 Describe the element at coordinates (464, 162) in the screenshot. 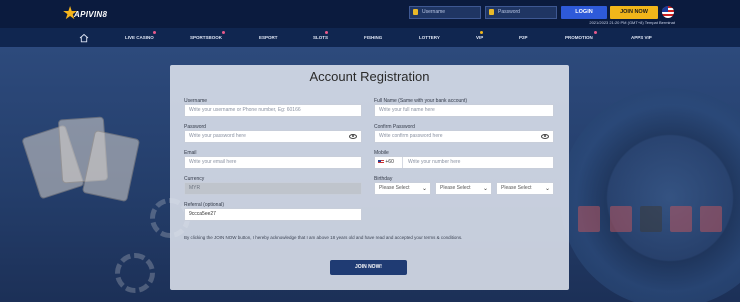

I see `mobile-field: +60 Write your number here` at that location.